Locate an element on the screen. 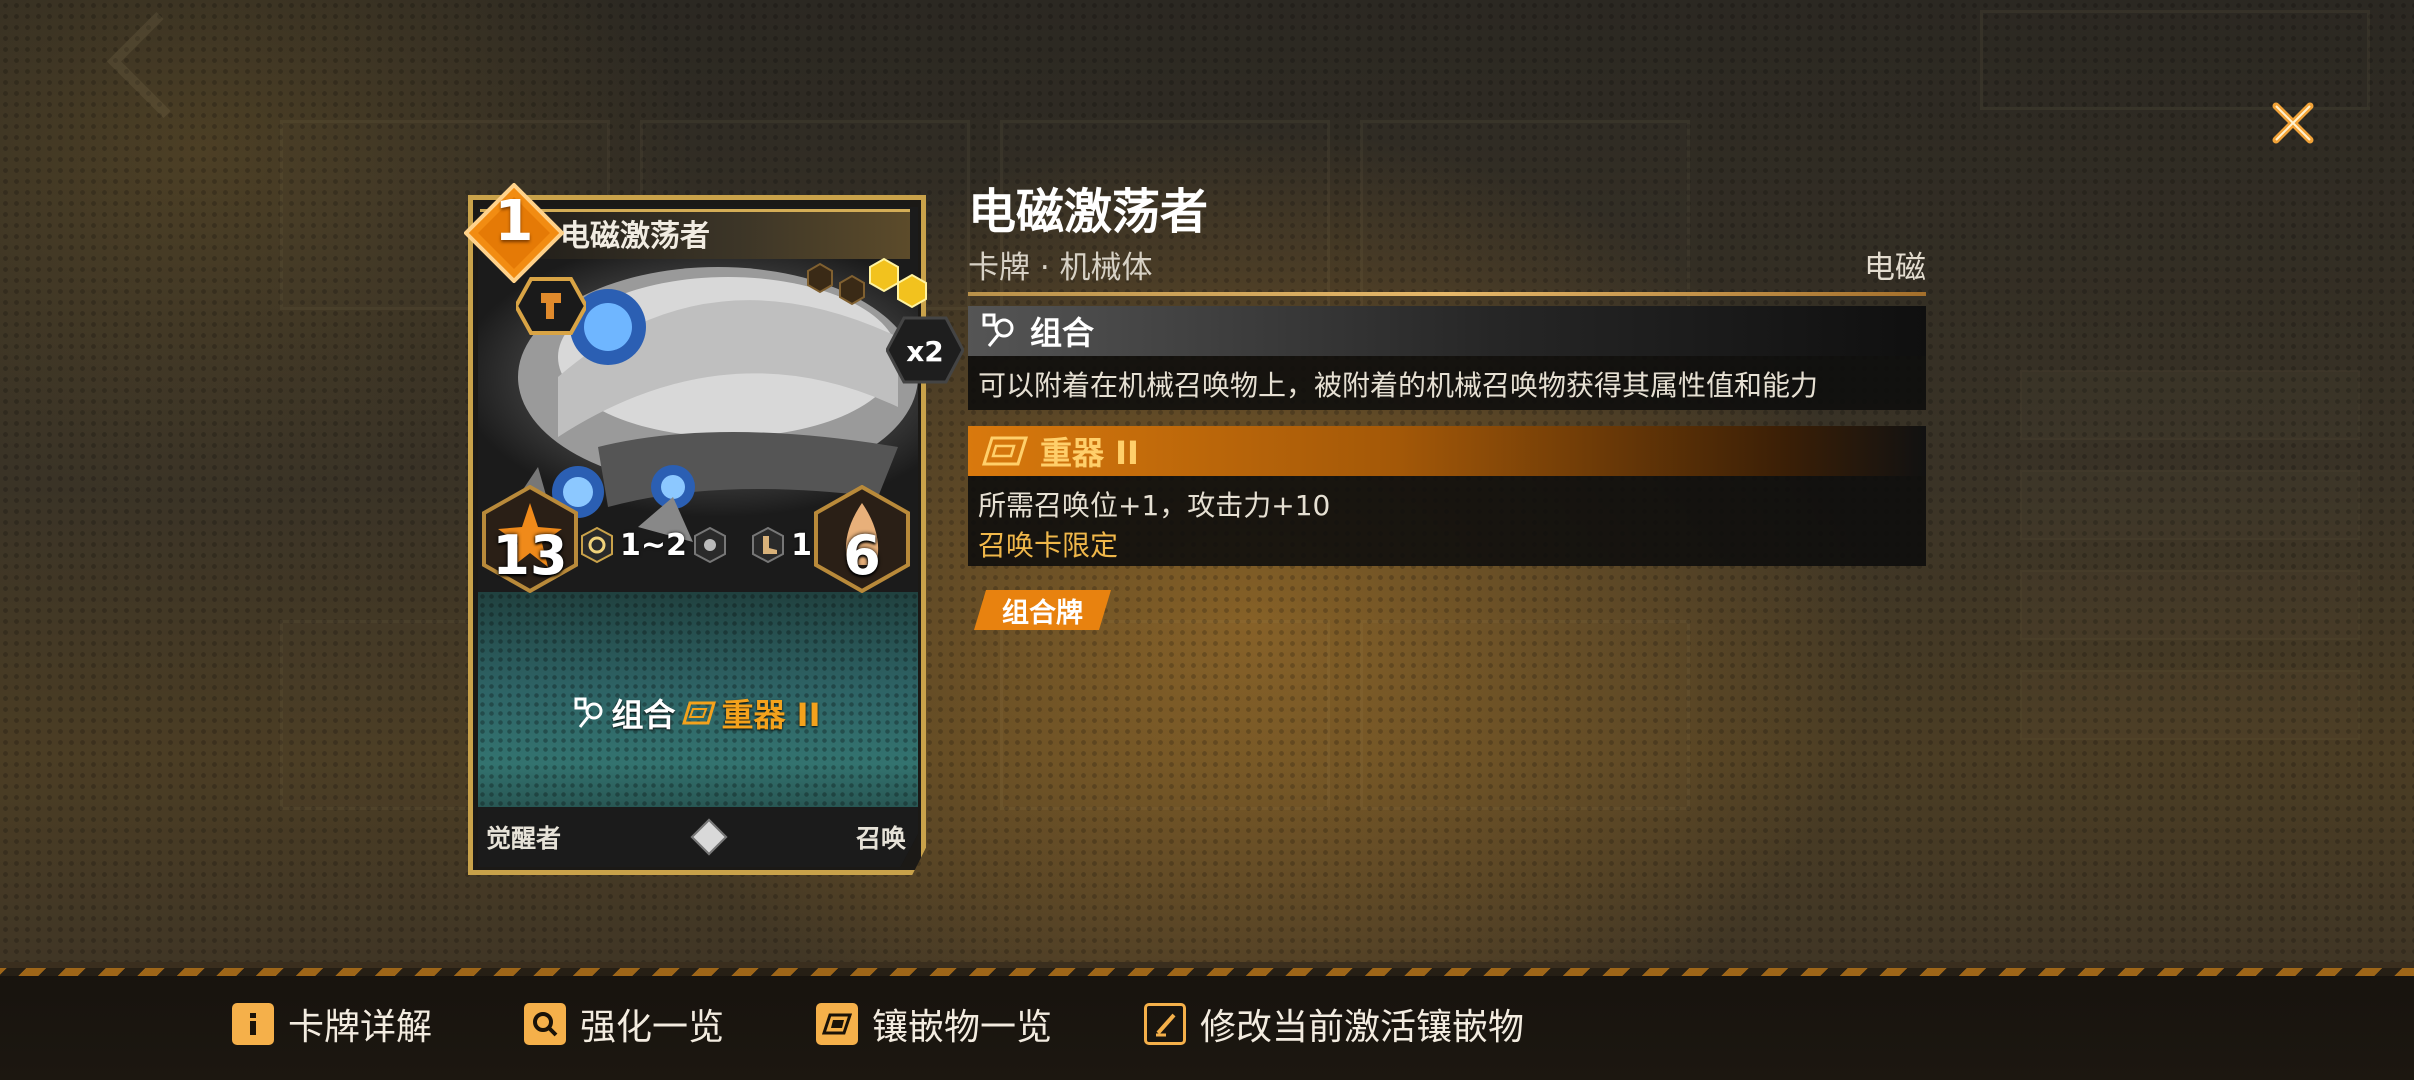 Image resolution: width=2414 pixels, height=1080 pixels. detail-subtitle: 卡牌 · 机械体 is located at coordinates (1060, 268).